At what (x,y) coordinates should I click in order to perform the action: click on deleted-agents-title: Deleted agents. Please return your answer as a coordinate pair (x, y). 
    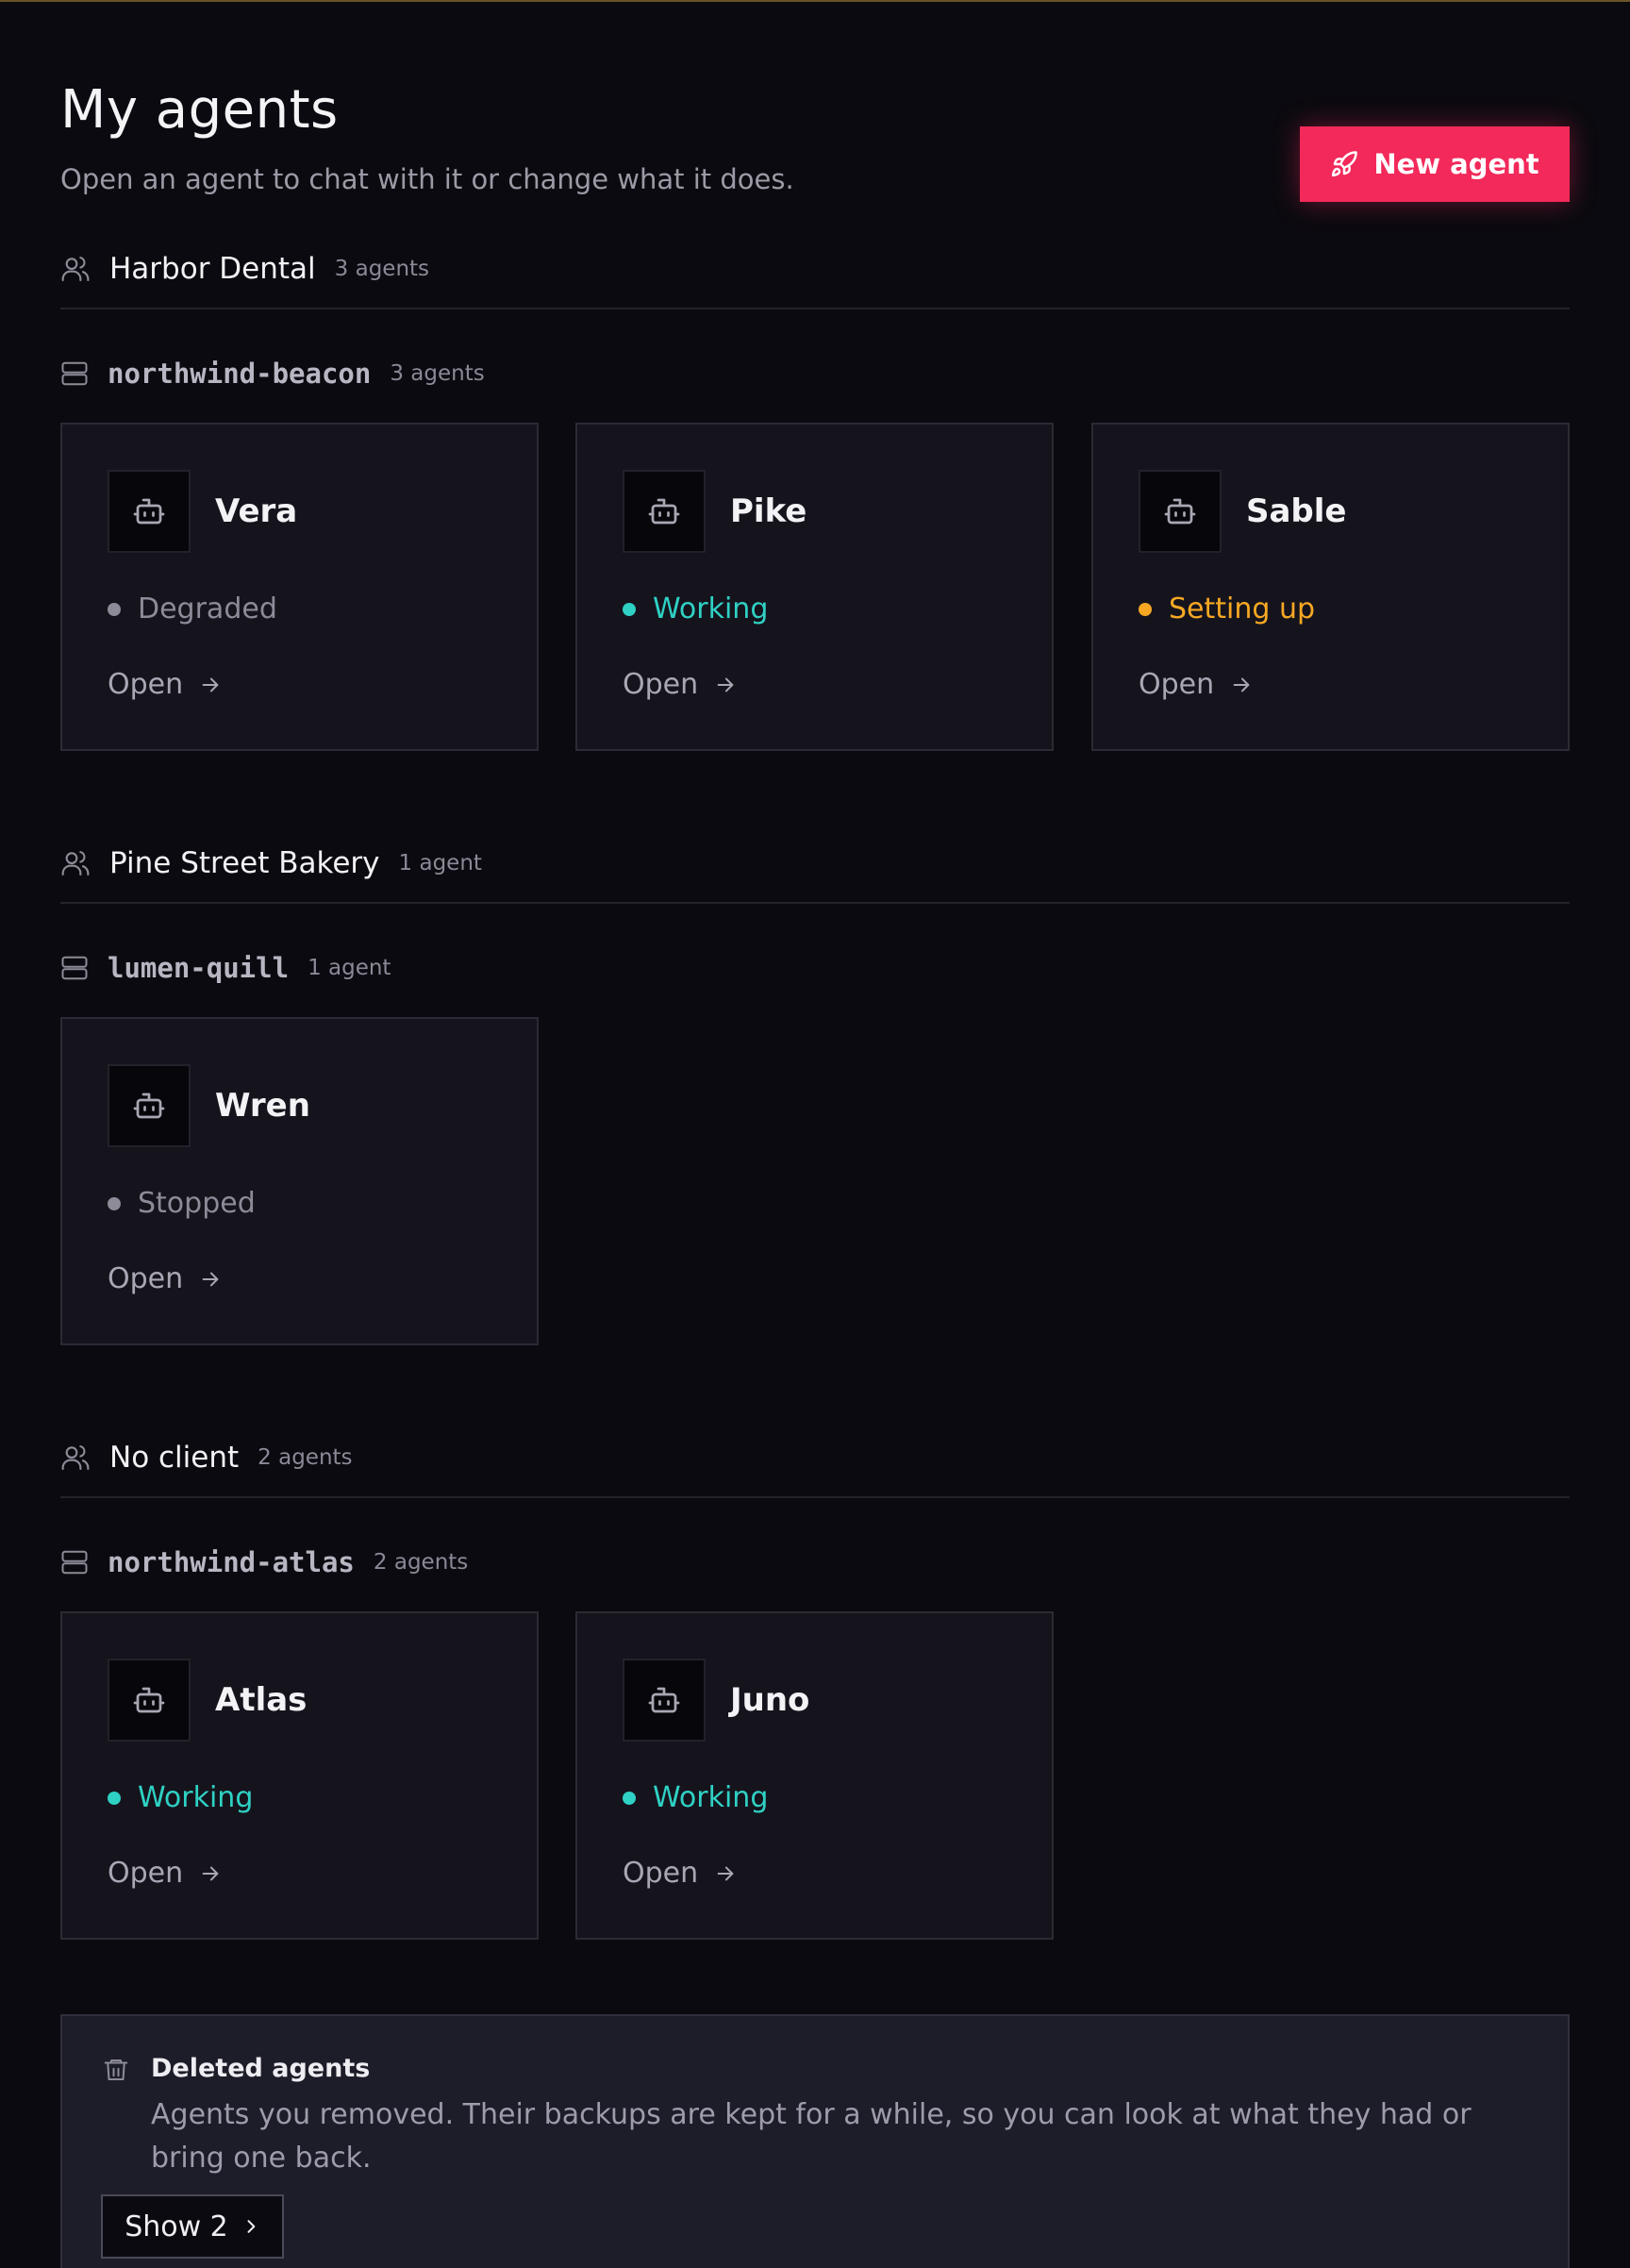
    Looking at the image, I should click on (261, 2069).